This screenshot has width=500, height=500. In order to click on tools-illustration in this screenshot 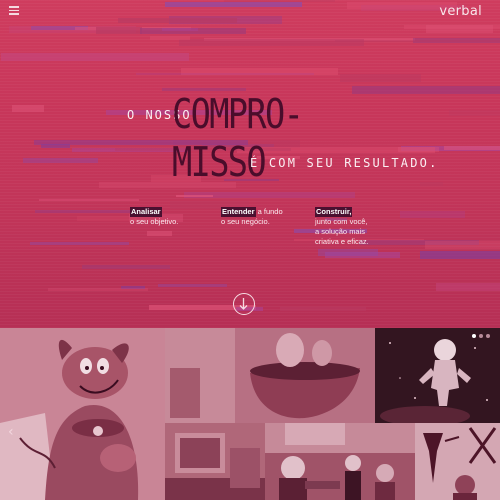, I will do `click(457, 461)`.